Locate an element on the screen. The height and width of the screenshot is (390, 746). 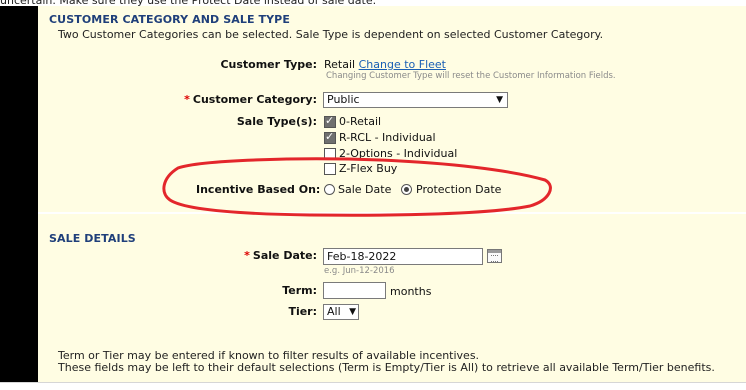
red-annotation-circle is located at coordinates (357, 187).